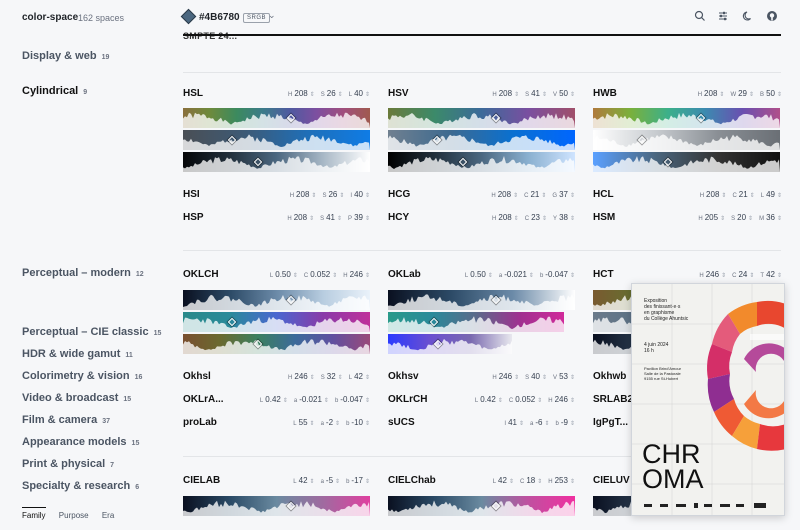  Describe the element at coordinates (711, 217) in the screenshot. I see `channel-value-h: 205` at that location.